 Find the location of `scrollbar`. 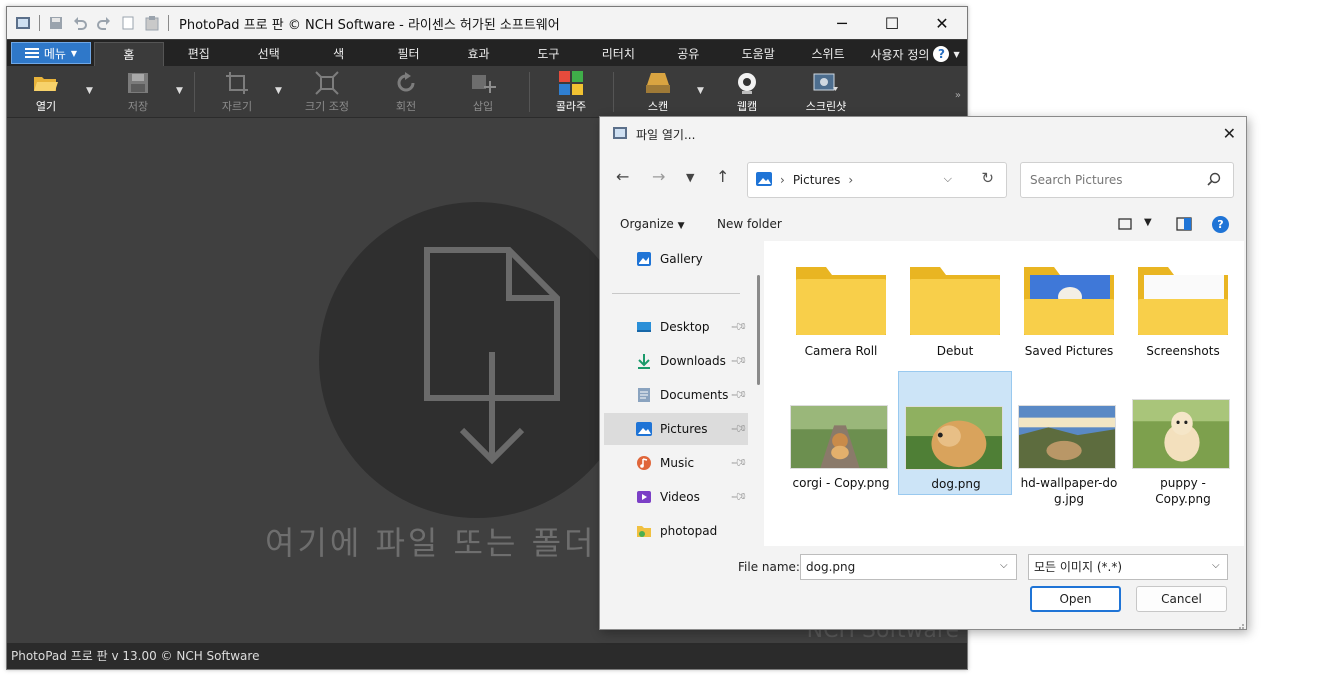

scrollbar is located at coordinates (758, 330).